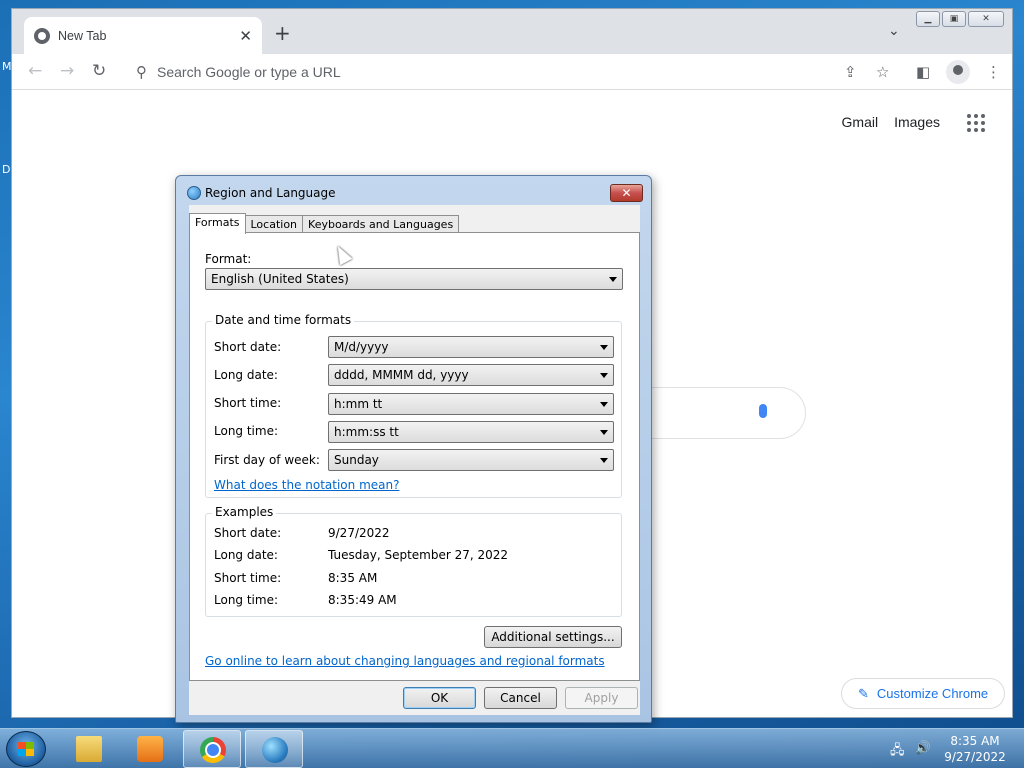  I want to click on maximize-button: ▣, so click(954, 19).